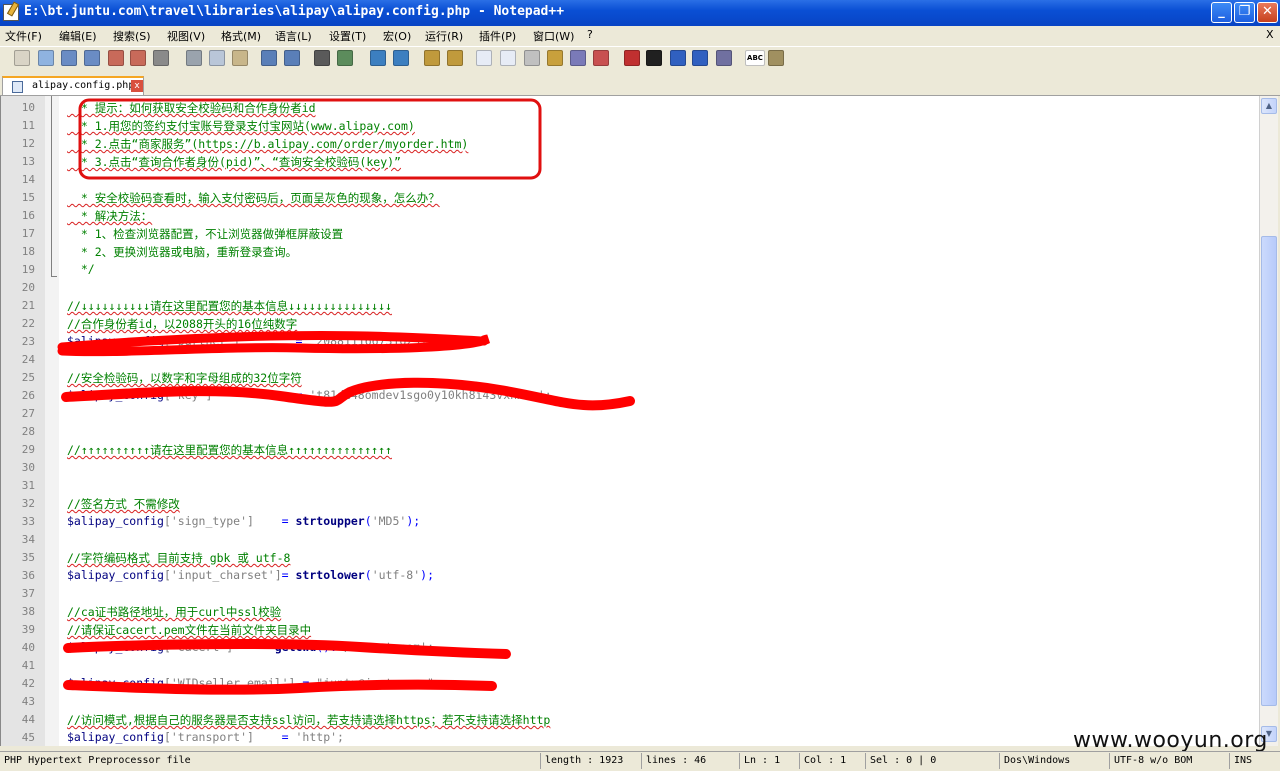 The width and height of the screenshot is (1280, 771). I want to click on code-line: * 1、检查浏览器配置，不让浏览器做弹框屏蔽设置, so click(205, 234).